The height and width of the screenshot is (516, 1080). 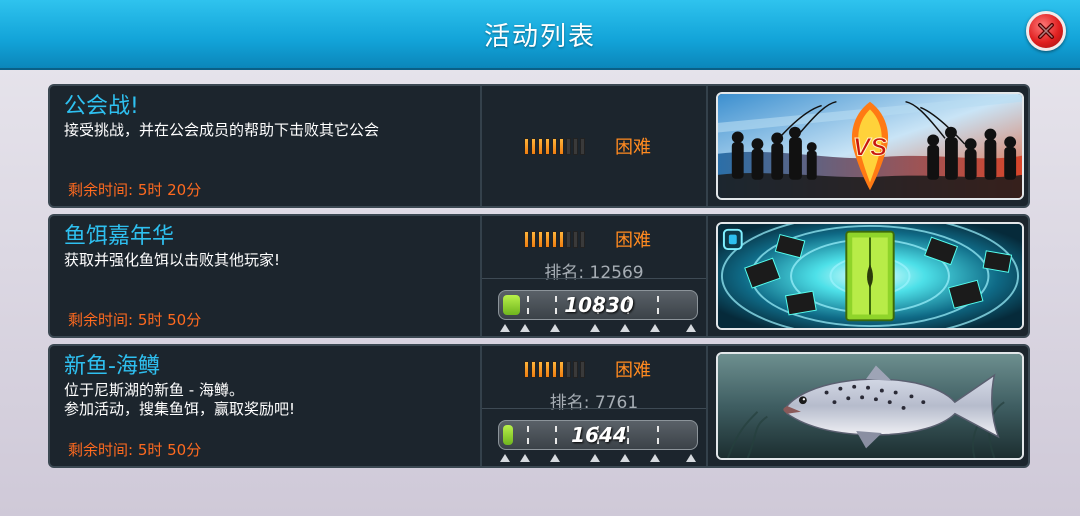 I want to click on event-description: 获取并强化鱼饵以击败其他玩家!, so click(x=172, y=260).